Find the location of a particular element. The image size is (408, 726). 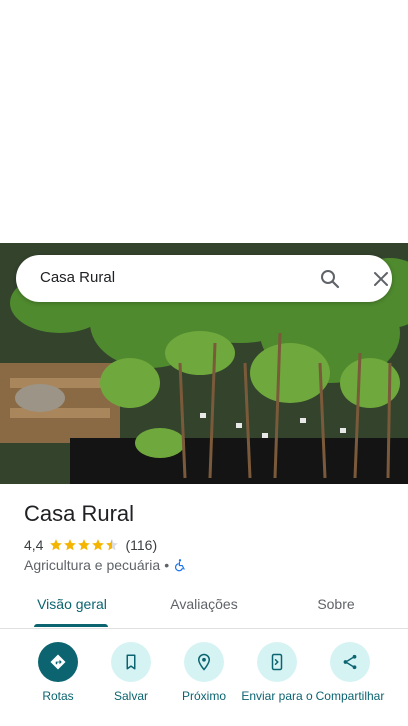

rating-row: 4,4 (116) is located at coordinates (90, 545).